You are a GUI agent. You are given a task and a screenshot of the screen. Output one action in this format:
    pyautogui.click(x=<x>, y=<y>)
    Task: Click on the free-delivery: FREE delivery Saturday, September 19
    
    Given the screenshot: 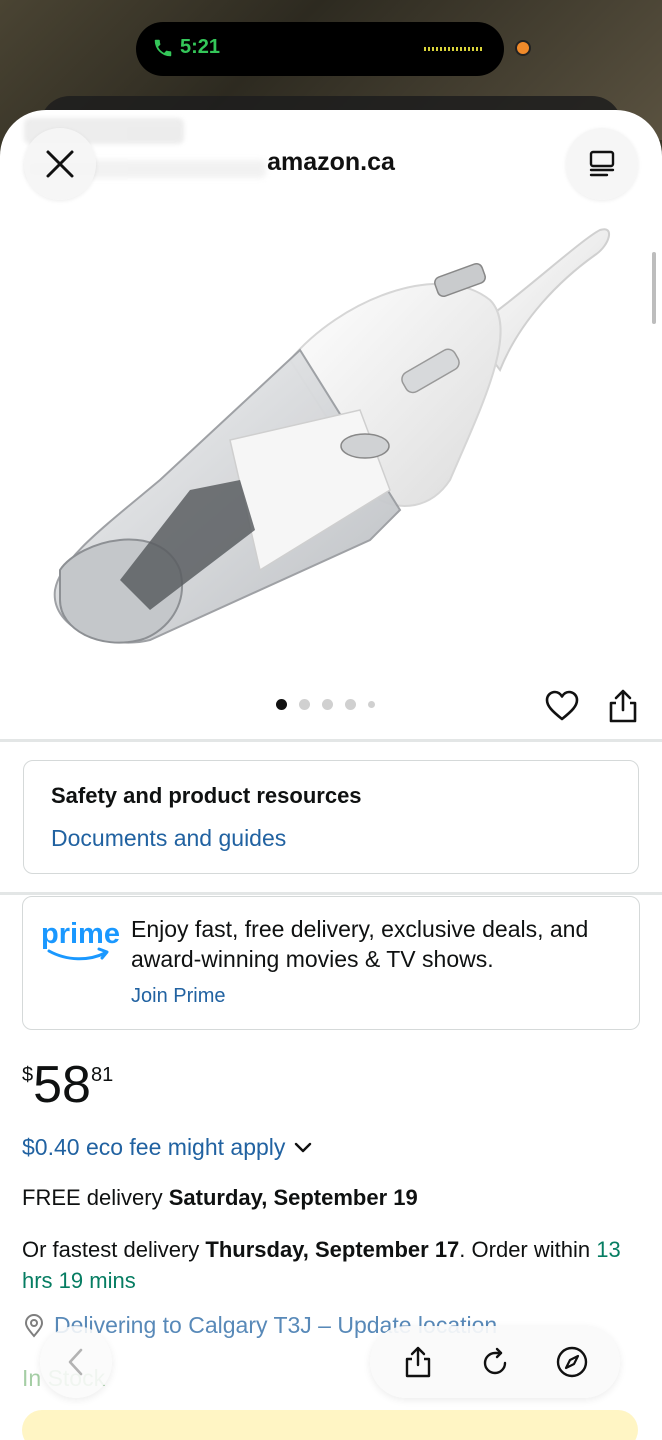 What is the action you would take?
    pyautogui.click(x=220, y=1198)
    